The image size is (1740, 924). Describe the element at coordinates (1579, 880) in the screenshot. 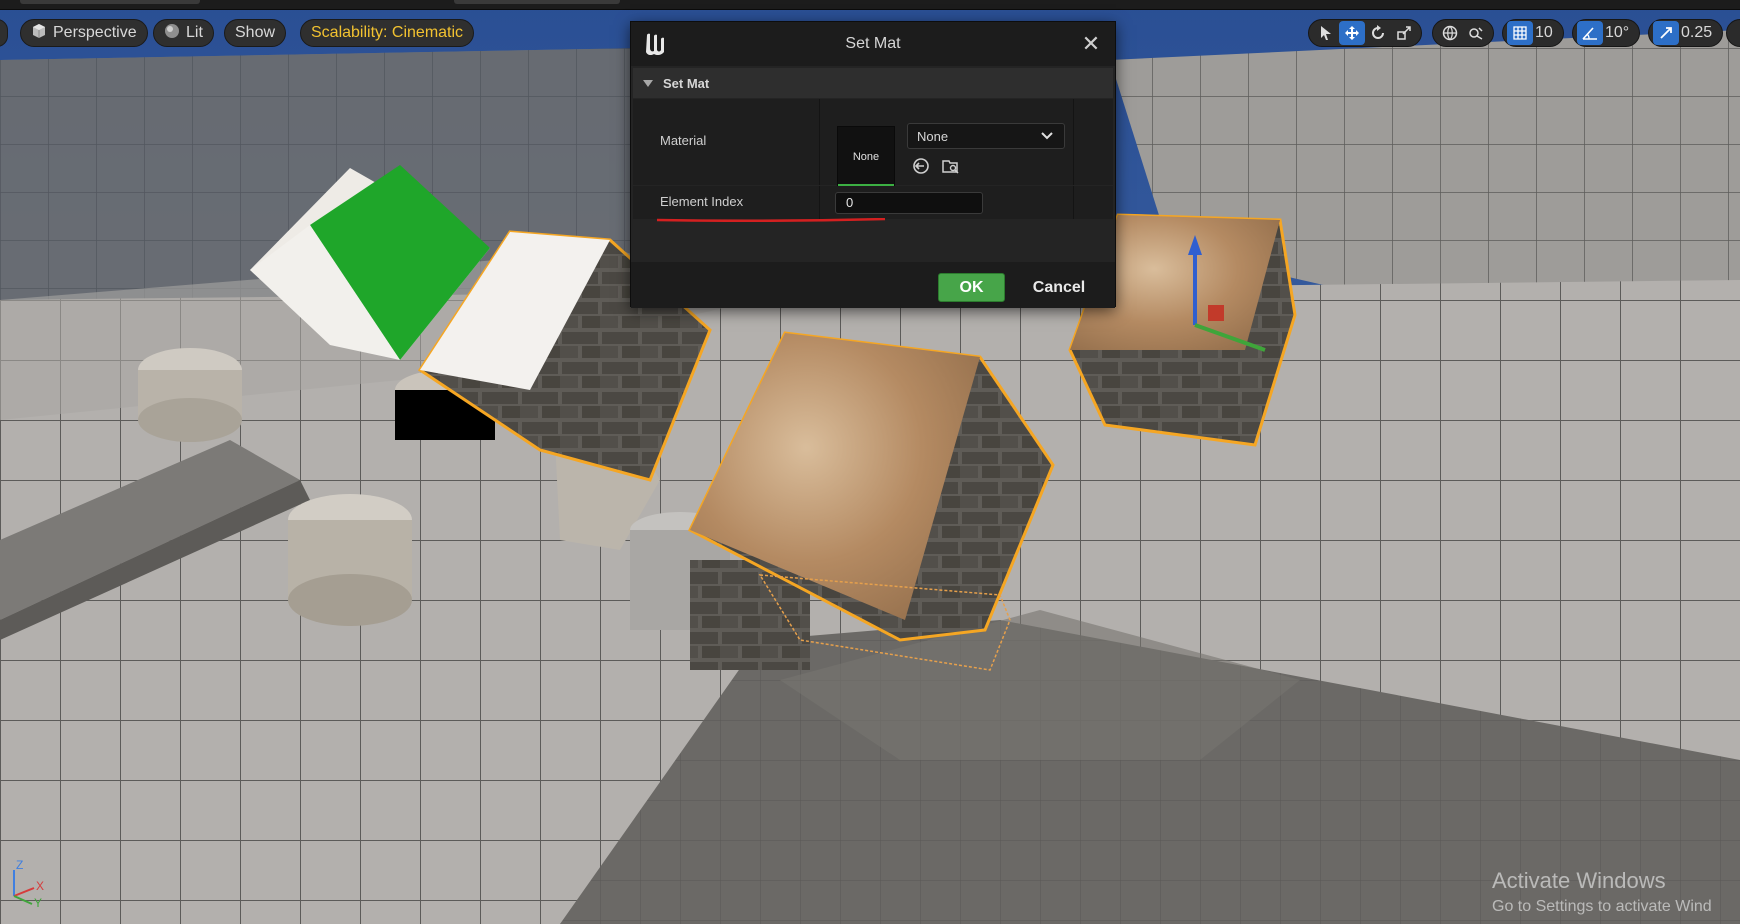

I see `activate-windows-title: Activate Windows` at that location.